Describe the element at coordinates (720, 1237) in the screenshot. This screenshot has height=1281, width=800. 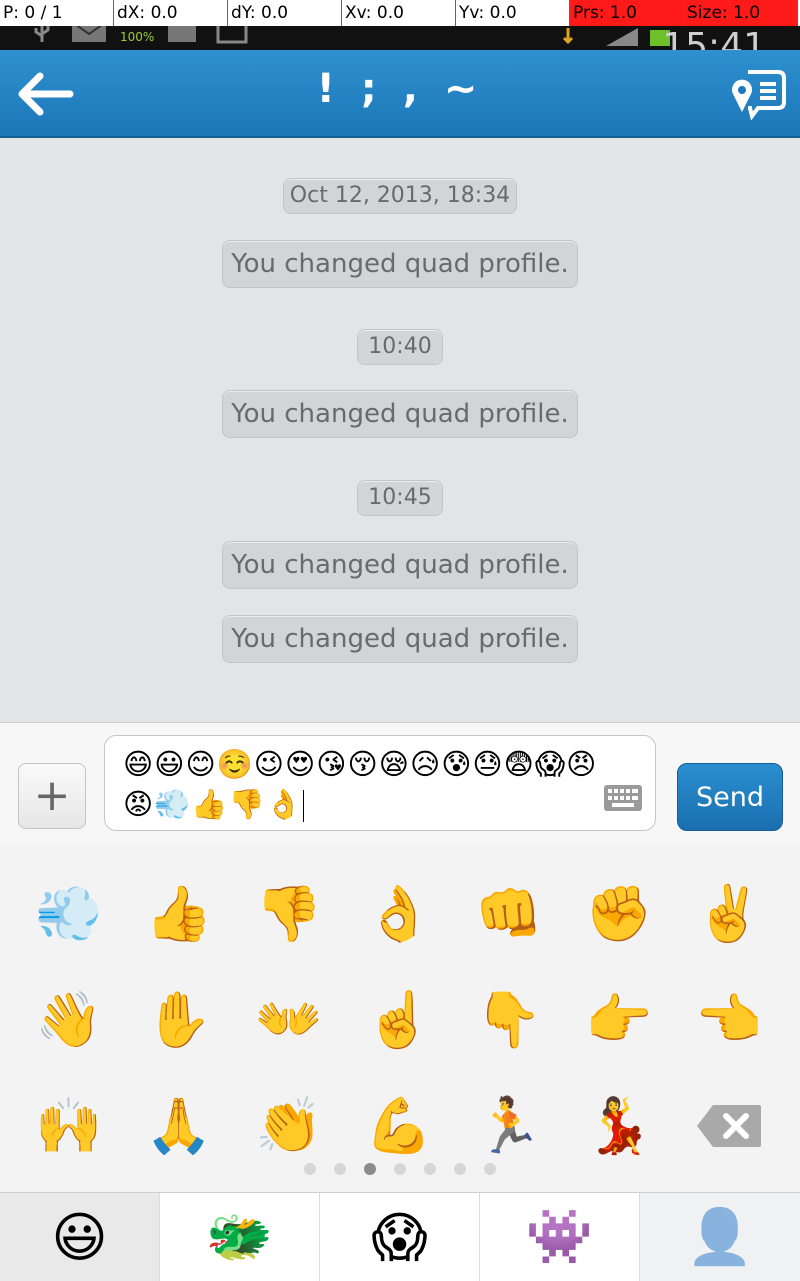
I see `tab-custom: 👤` at that location.